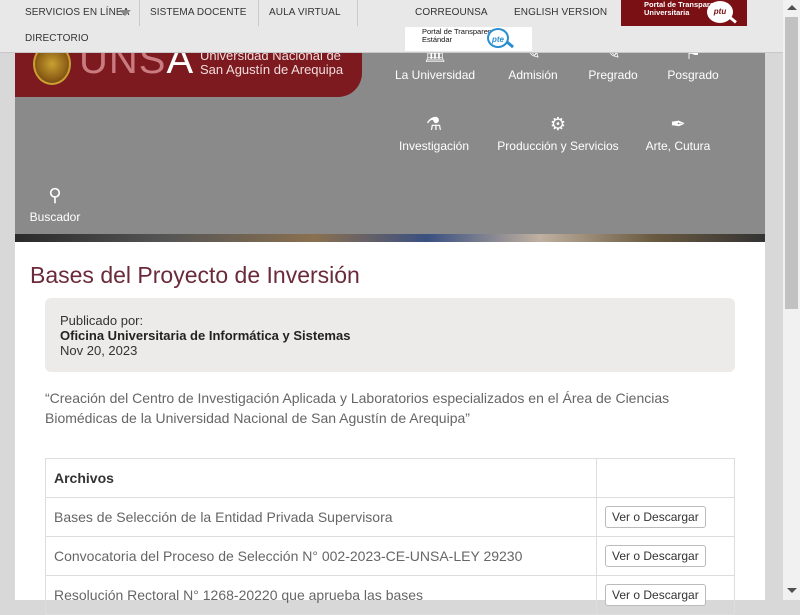  I want to click on correo-unsa-link: CORREOUNSA, so click(451, 12).